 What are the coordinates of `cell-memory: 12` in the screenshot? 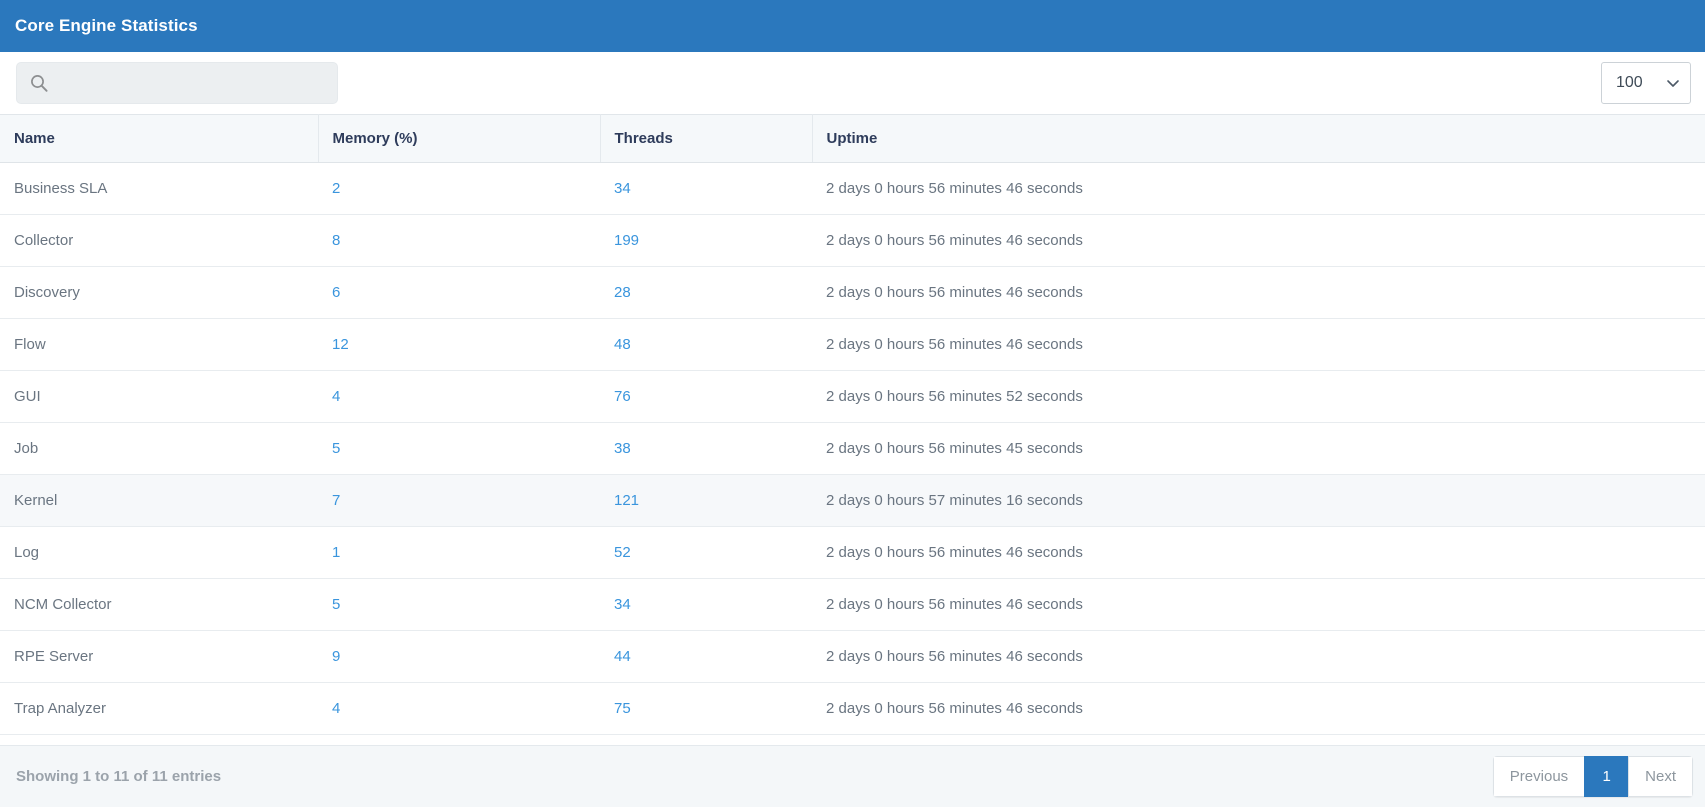 It's located at (459, 344).